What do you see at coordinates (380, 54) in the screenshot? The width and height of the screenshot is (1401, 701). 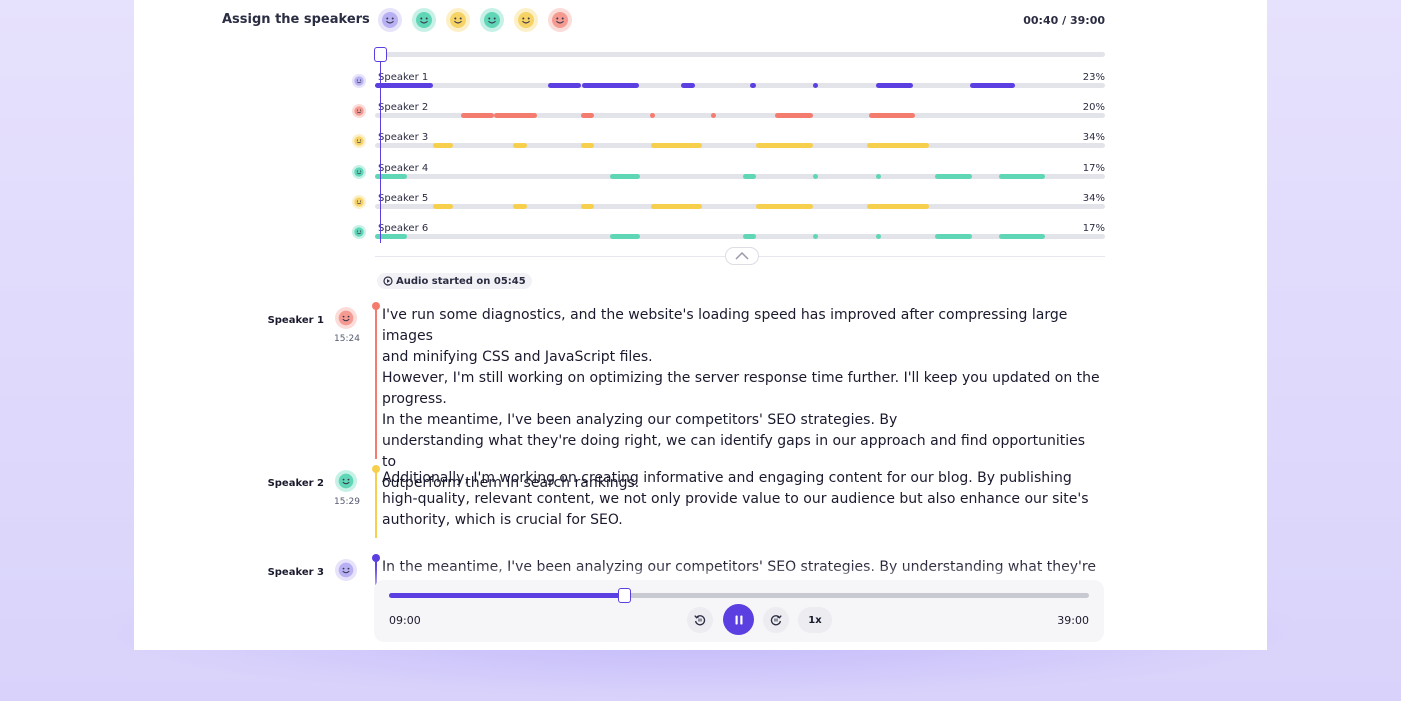 I see `timeline-scrub-handle` at bounding box center [380, 54].